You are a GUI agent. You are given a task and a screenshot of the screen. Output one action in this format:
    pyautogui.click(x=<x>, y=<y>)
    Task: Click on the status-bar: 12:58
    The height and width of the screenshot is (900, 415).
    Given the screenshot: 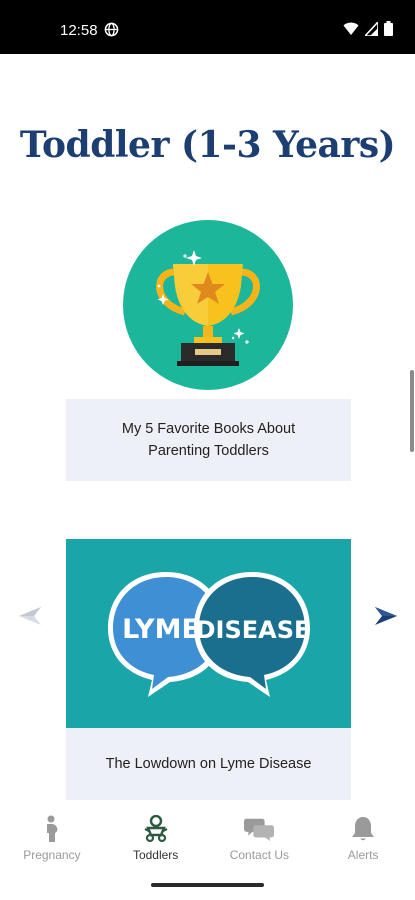 What is the action you would take?
    pyautogui.click(x=207, y=27)
    